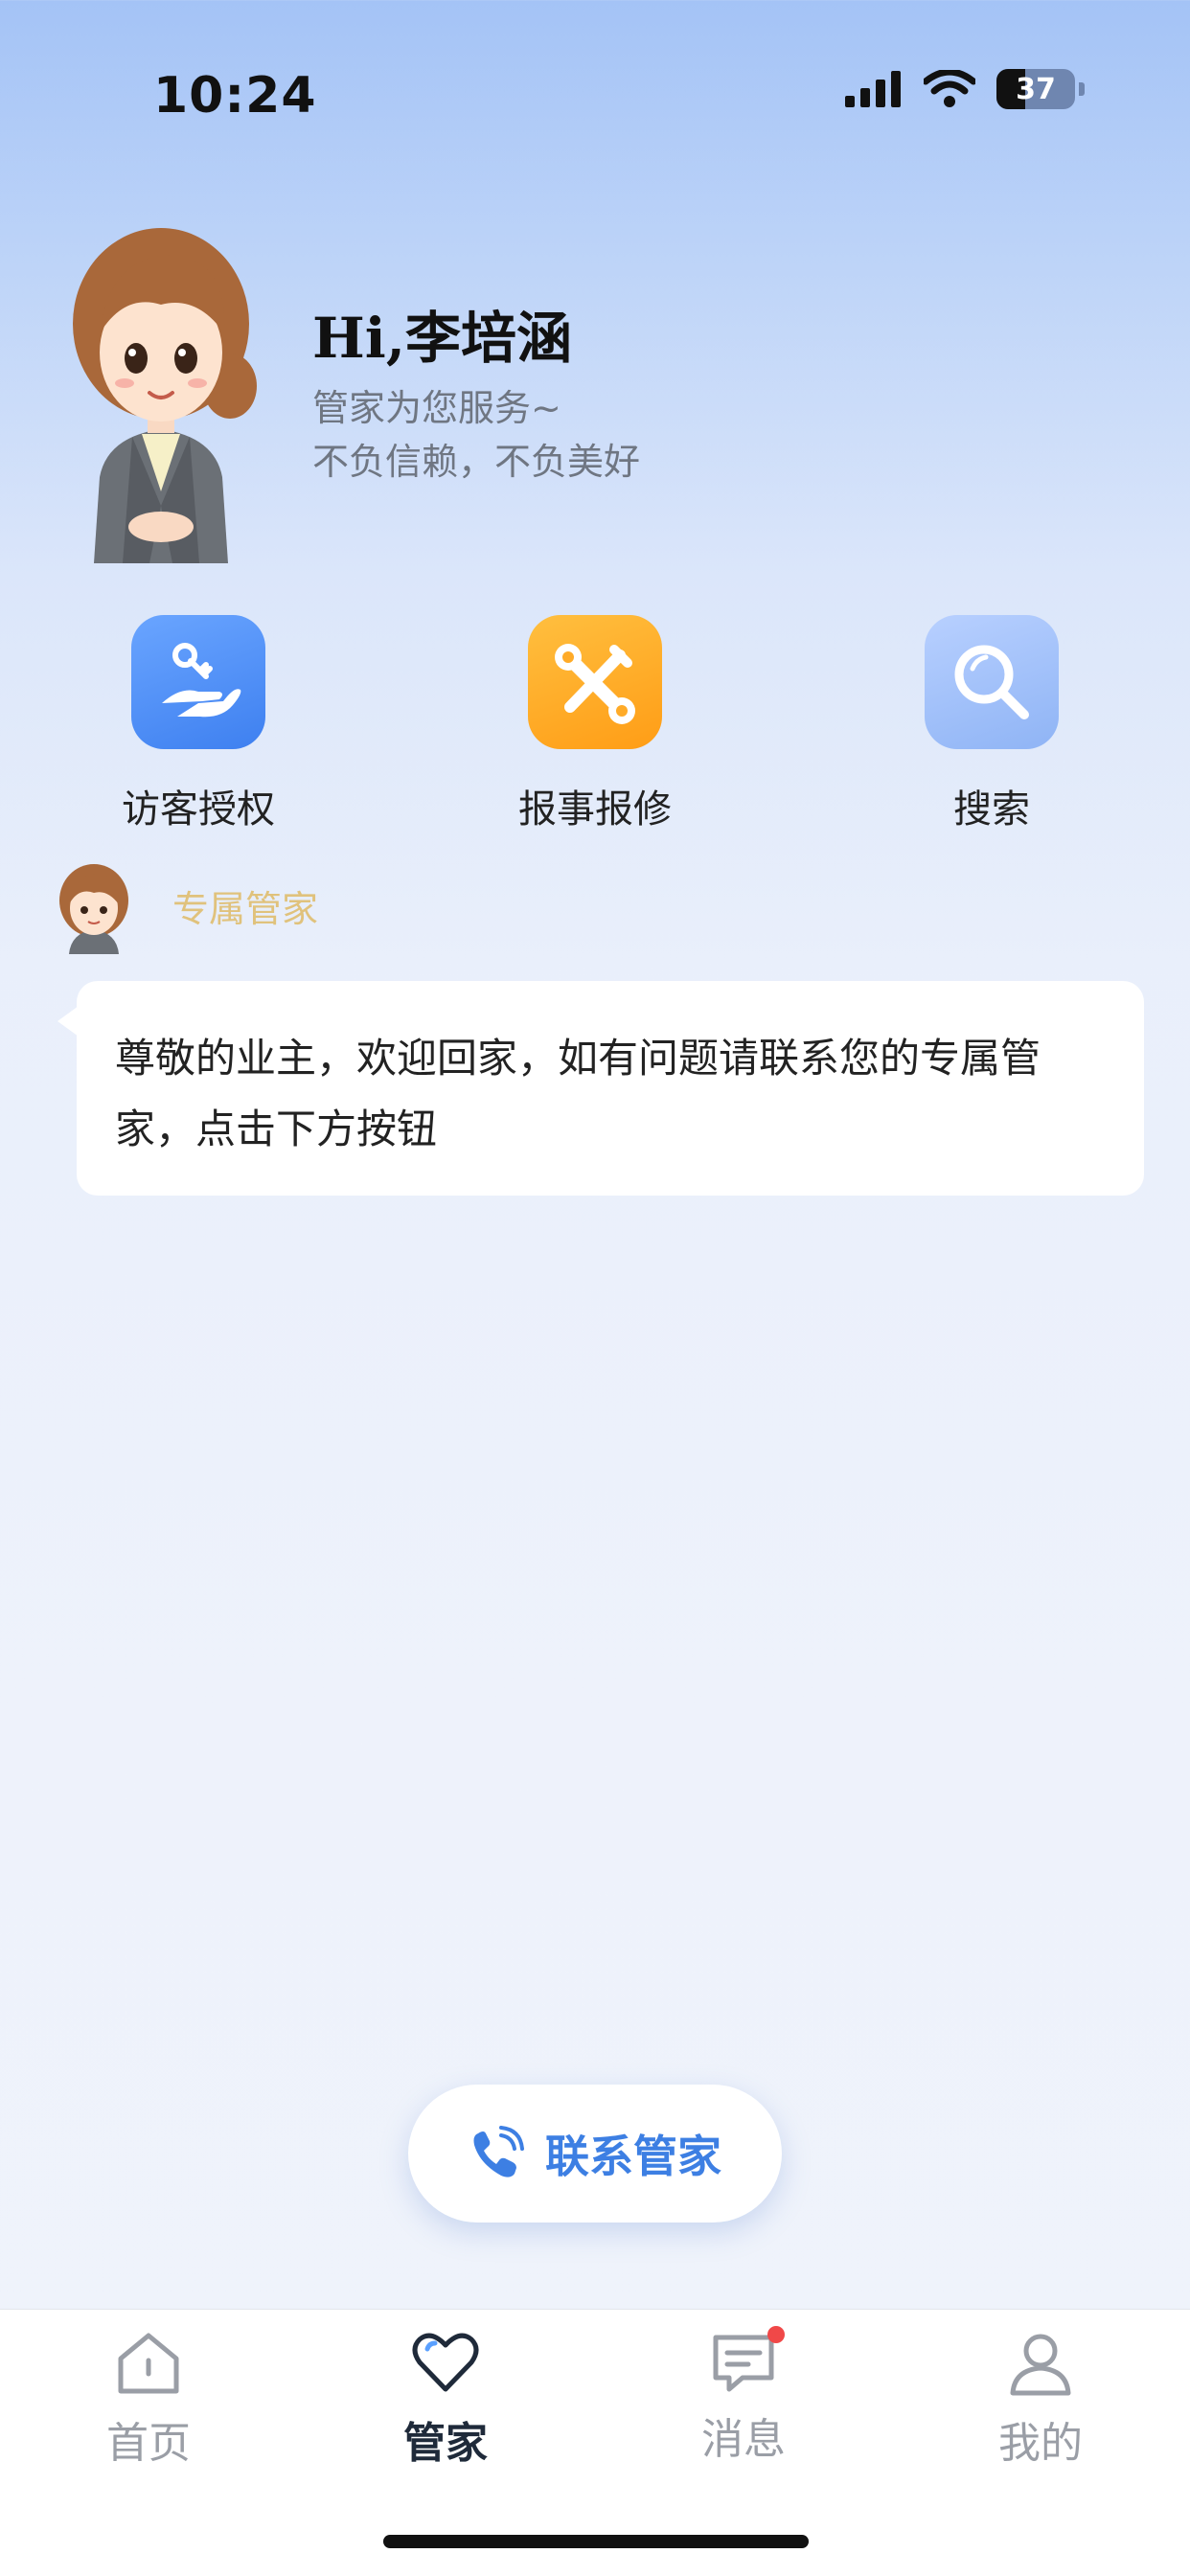 This screenshot has height=2576, width=1190. I want to click on status-icons: 37, so click(965, 89).